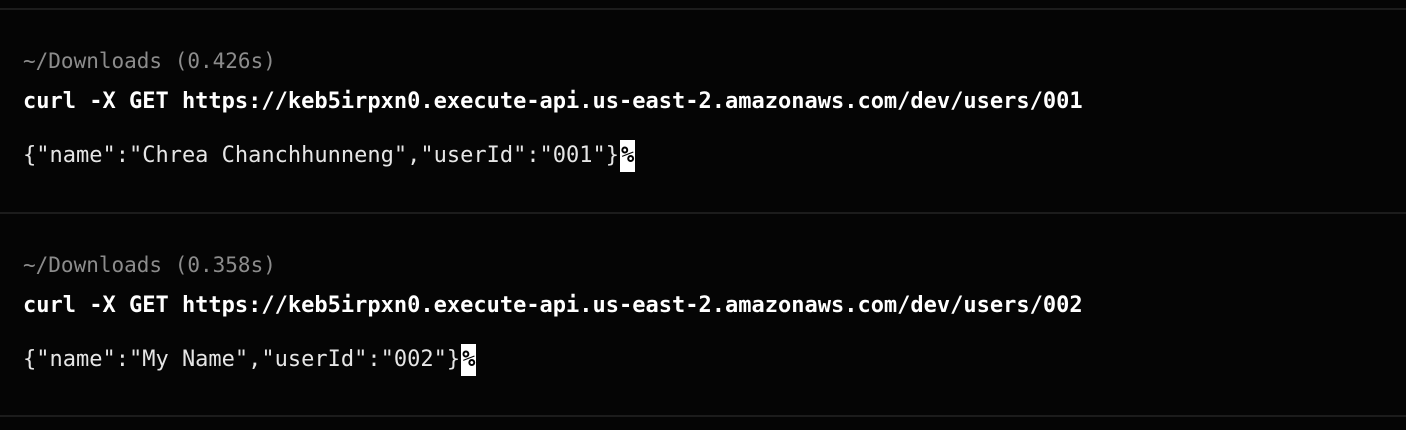 This screenshot has height=430, width=1406. I want to click on block-prompt: ~/Downloads (0.358s), so click(149, 265).